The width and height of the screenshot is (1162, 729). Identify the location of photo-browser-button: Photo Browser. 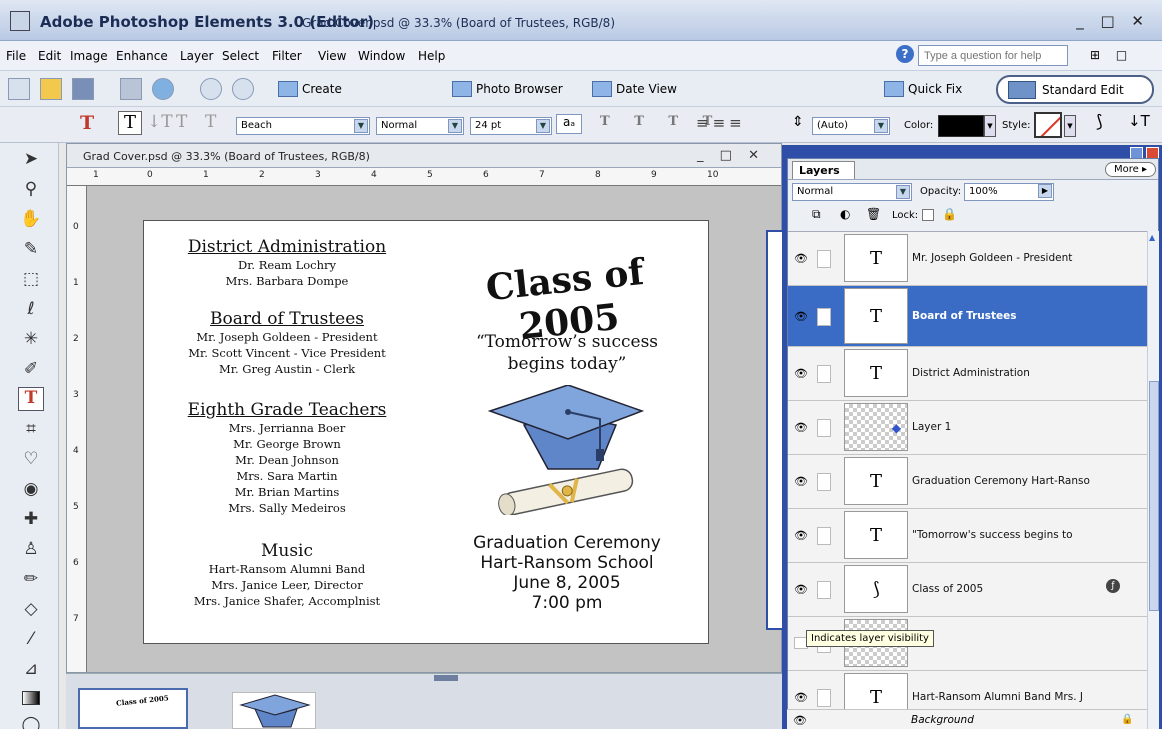
(507, 89).